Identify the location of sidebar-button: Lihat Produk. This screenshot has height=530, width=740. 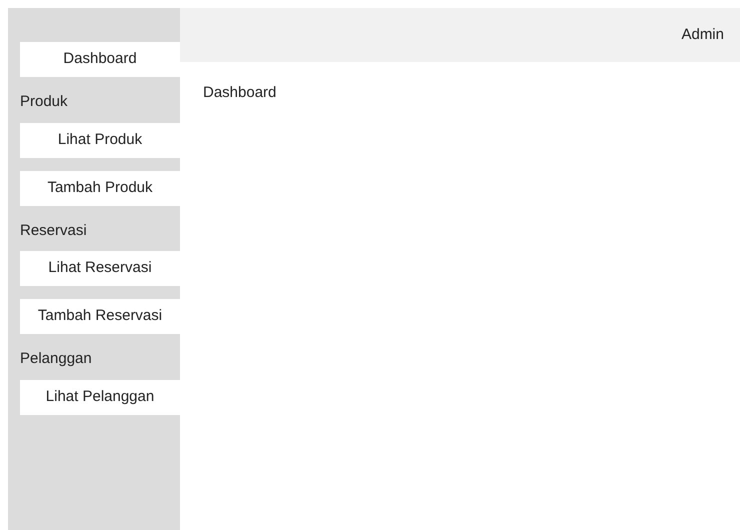
(100, 140).